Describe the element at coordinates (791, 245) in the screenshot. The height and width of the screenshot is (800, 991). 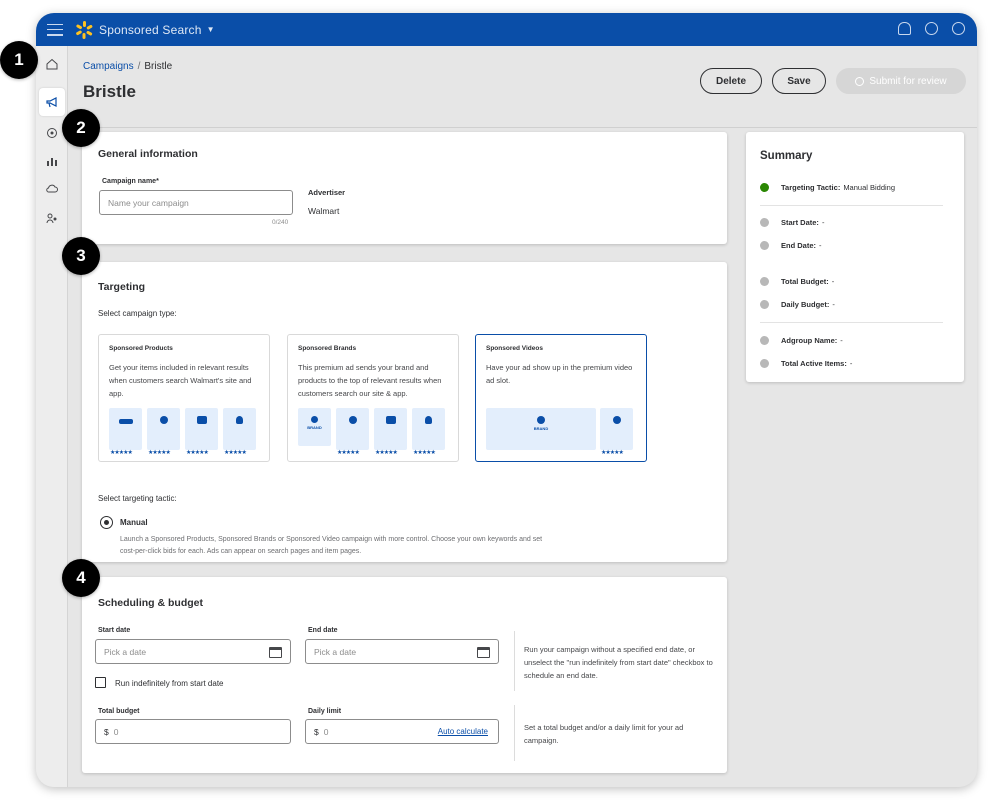
I see `summary-end-date: End Date: -` at that location.